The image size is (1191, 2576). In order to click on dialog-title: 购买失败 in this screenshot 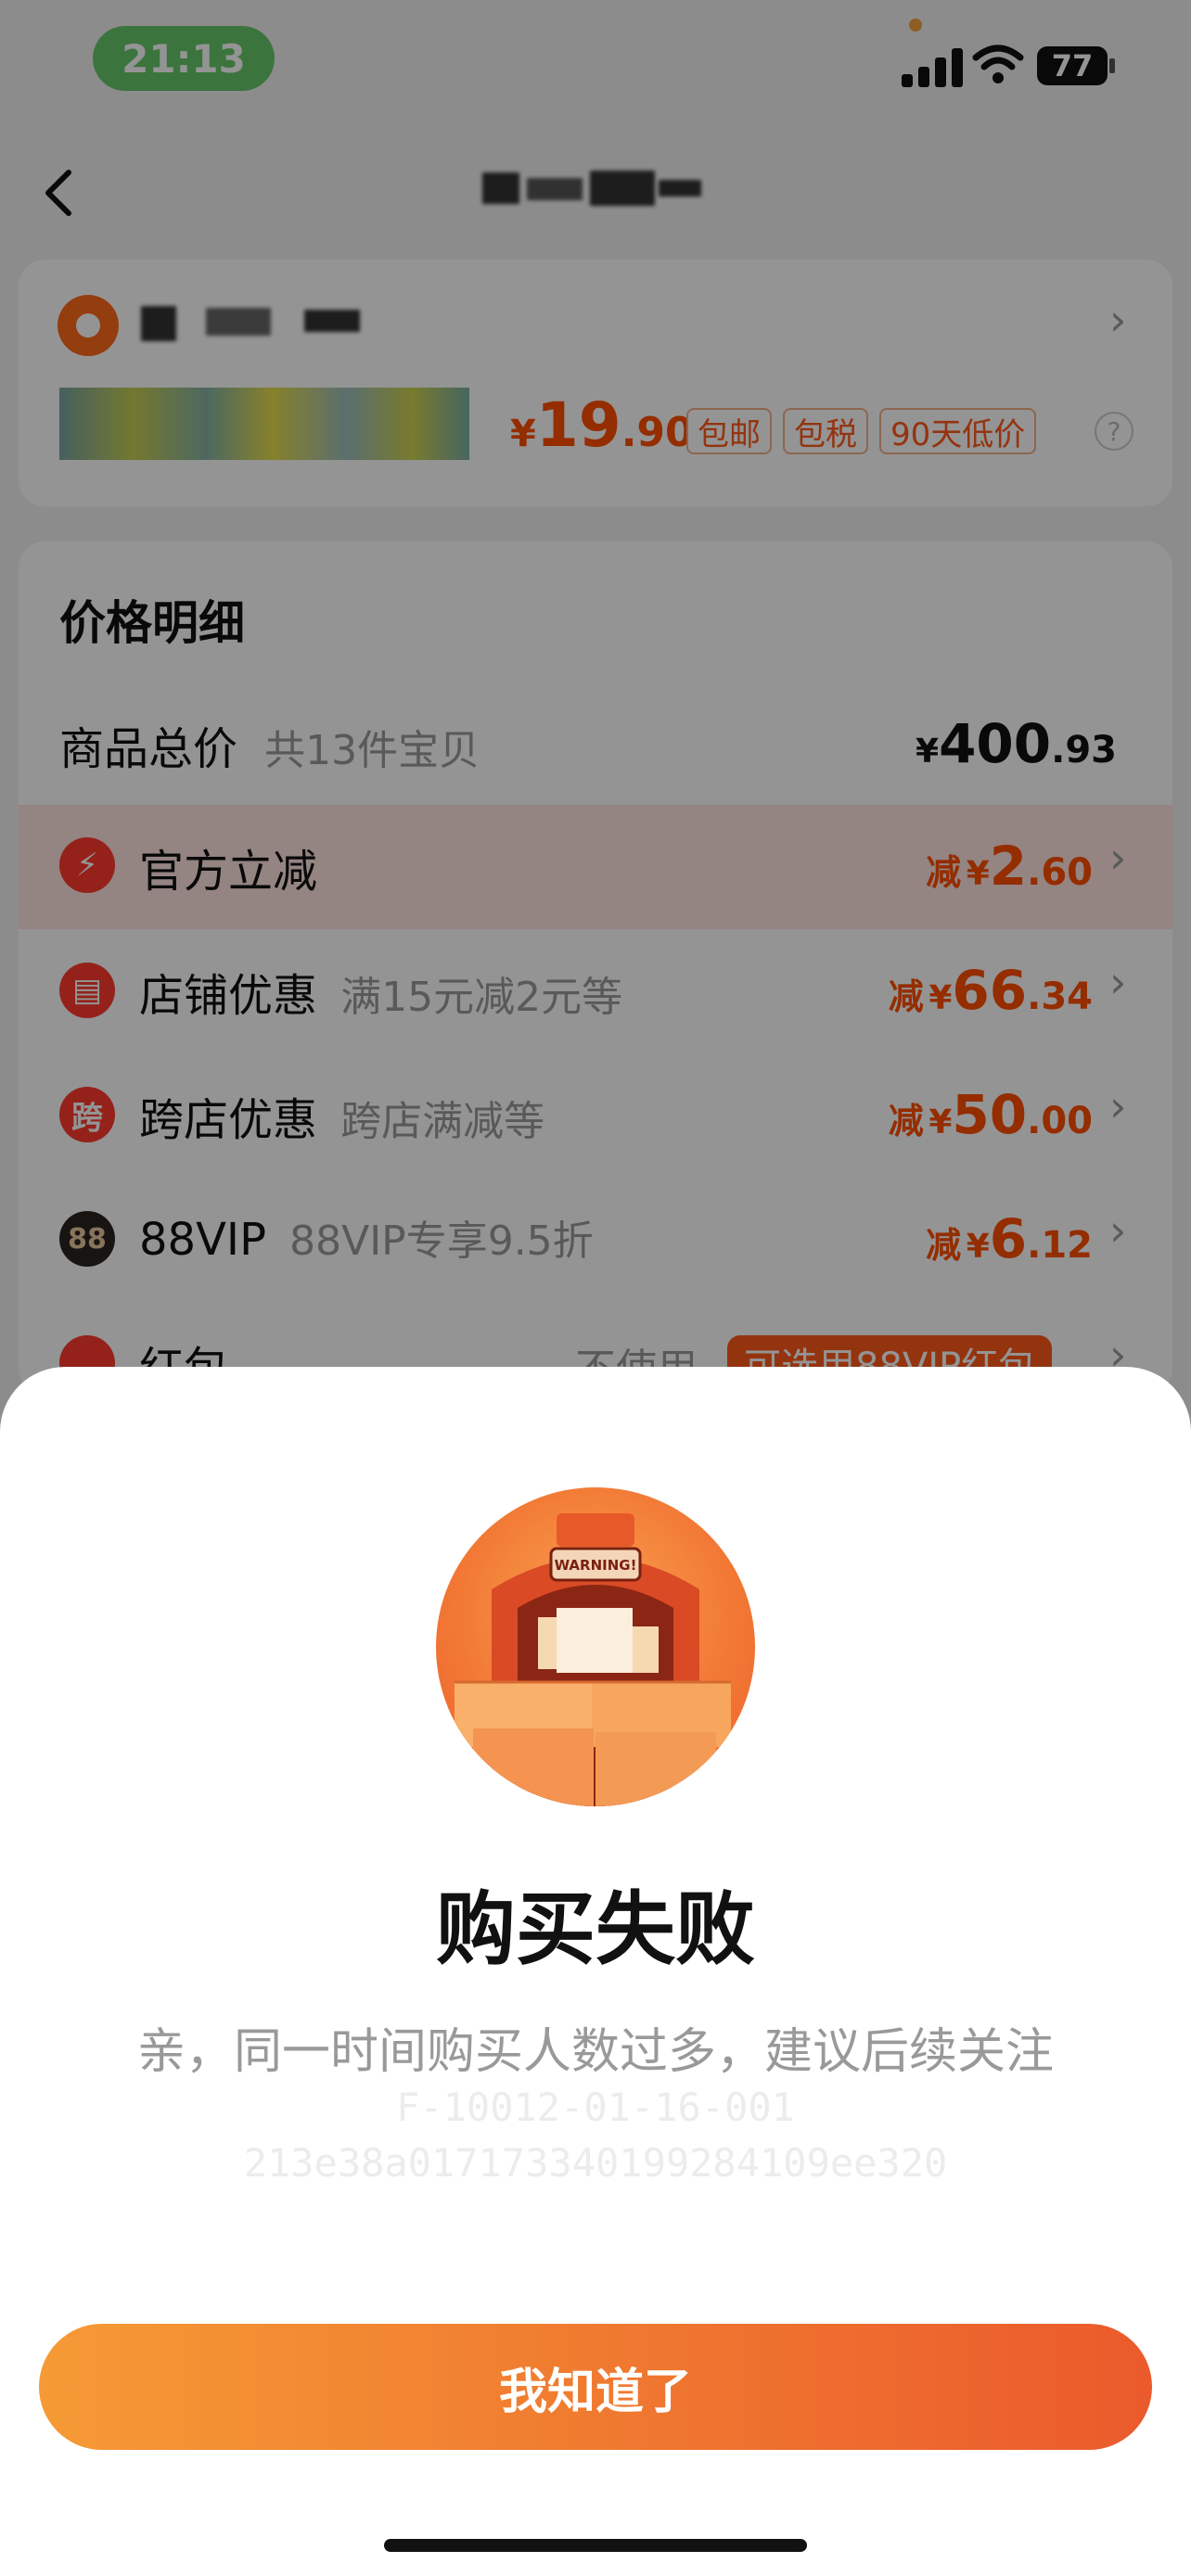, I will do `click(595, 1929)`.